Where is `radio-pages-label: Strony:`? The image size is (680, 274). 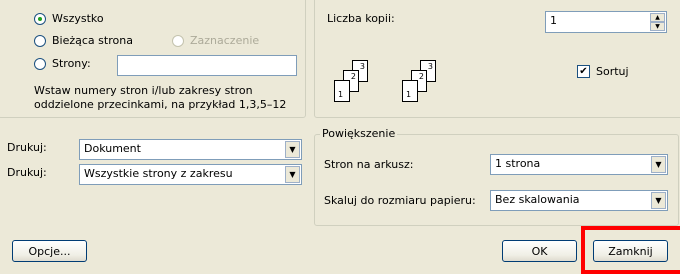
radio-pages-label: Strony: is located at coordinates (71, 63).